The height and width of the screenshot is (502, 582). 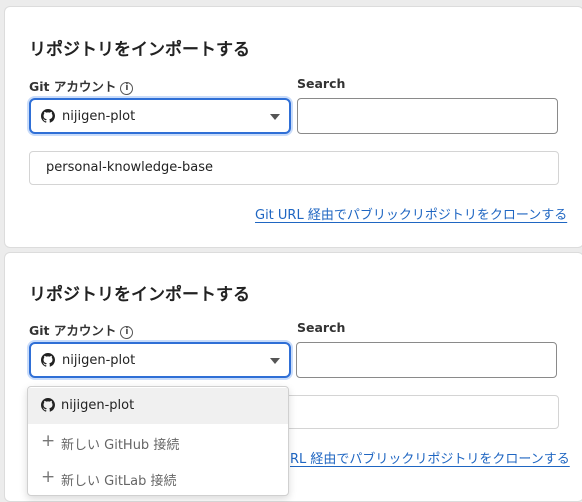 I want to click on dropdown-option-new-gitlab: + 新しい GitLab 接続, so click(x=158, y=477).